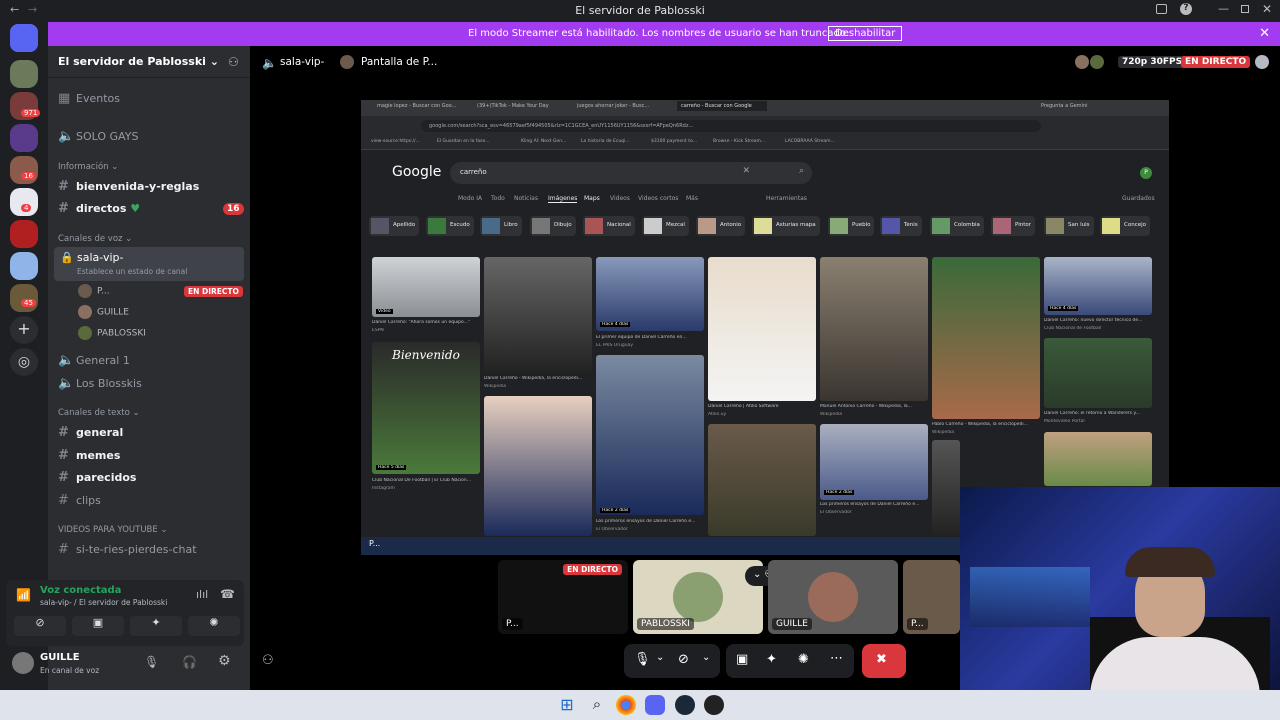 The image size is (1280, 720). I want to click on profile-avatar: P, so click(1146, 173).